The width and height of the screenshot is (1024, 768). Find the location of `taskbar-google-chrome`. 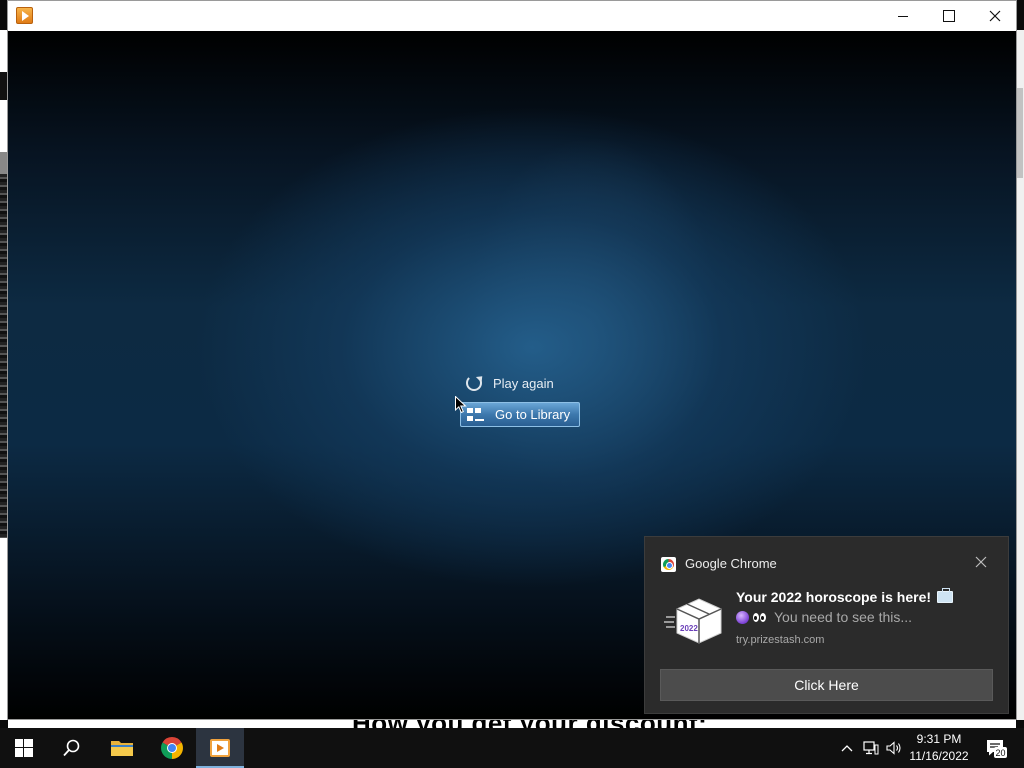

taskbar-google-chrome is located at coordinates (172, 748).